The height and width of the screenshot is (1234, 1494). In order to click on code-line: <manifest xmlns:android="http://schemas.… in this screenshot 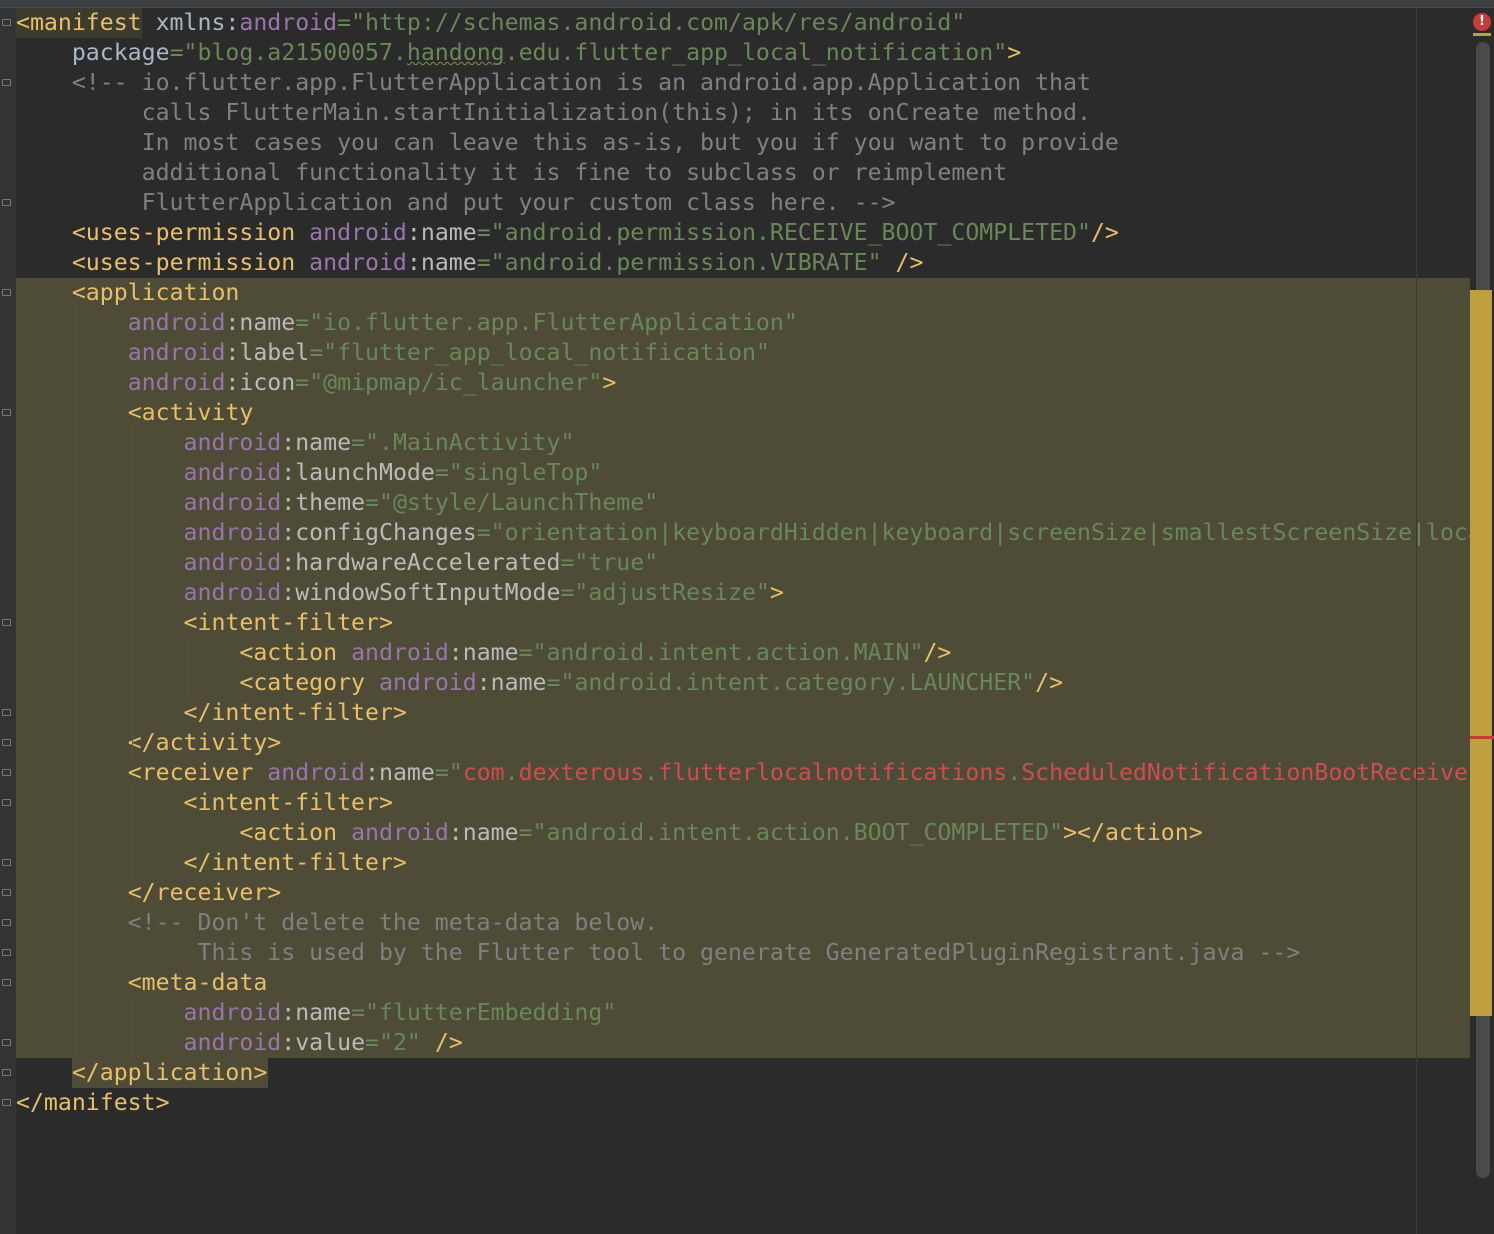, I will do `click(490, 23)`.